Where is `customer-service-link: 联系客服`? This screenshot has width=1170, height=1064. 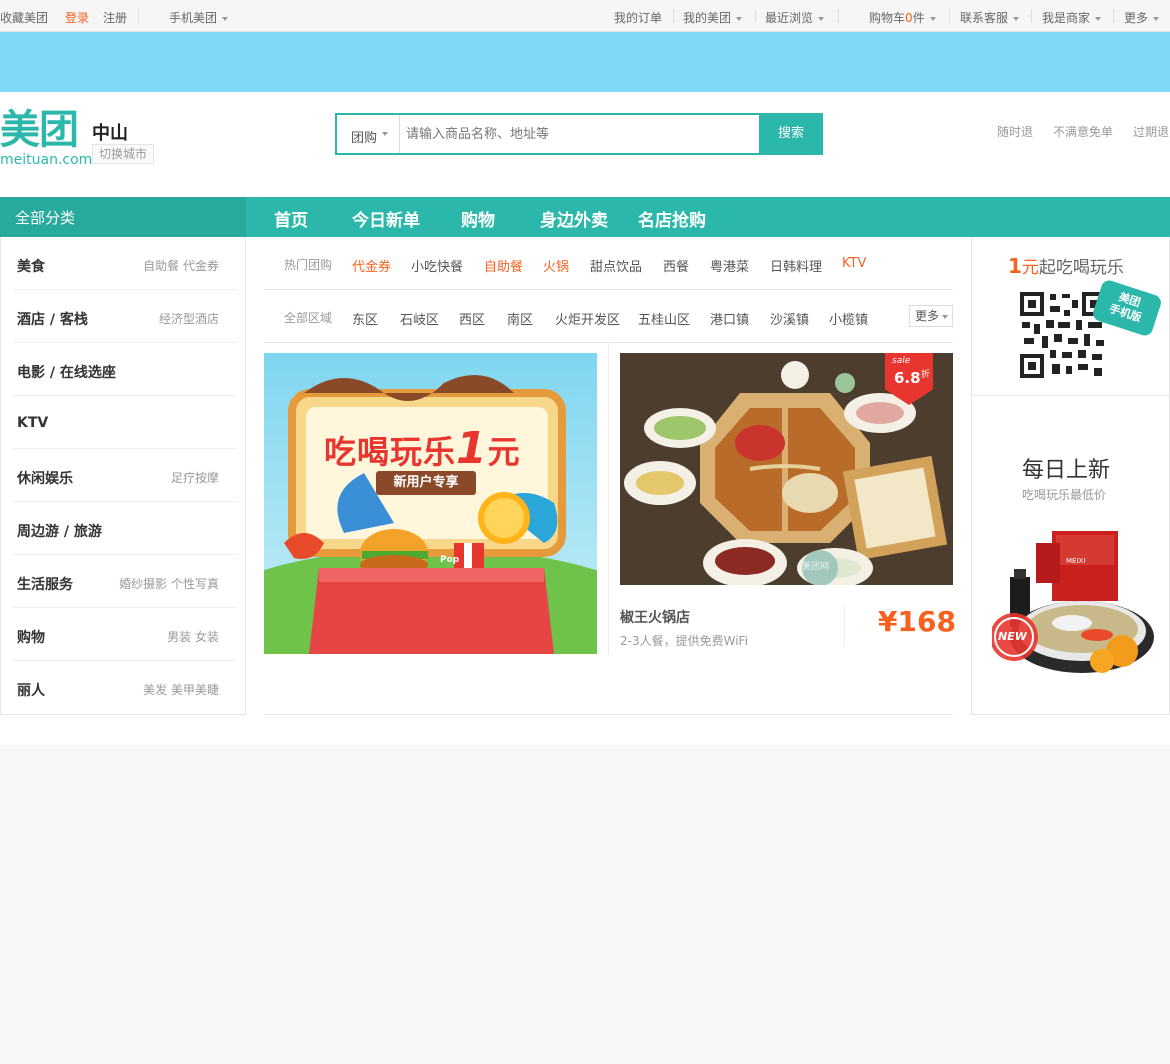
customer-service-link: 联系客服 is located at coordinates (990, 17).